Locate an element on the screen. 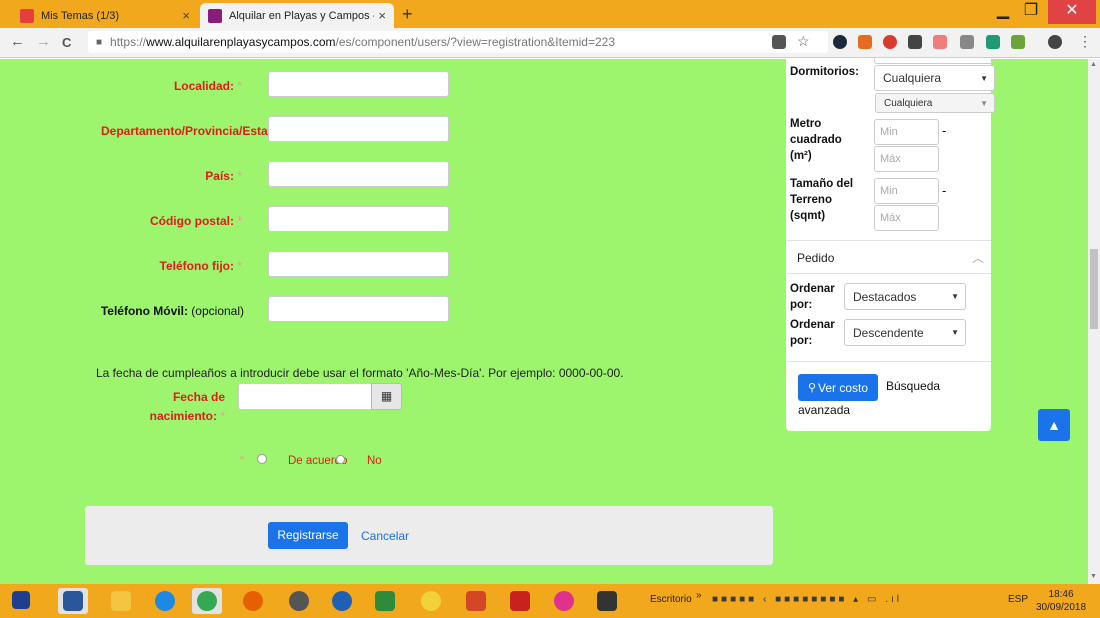 This screenshot has width=1100, height=618. tab-title: Mis Temas (1/3) is located at coordinates (80, 15).